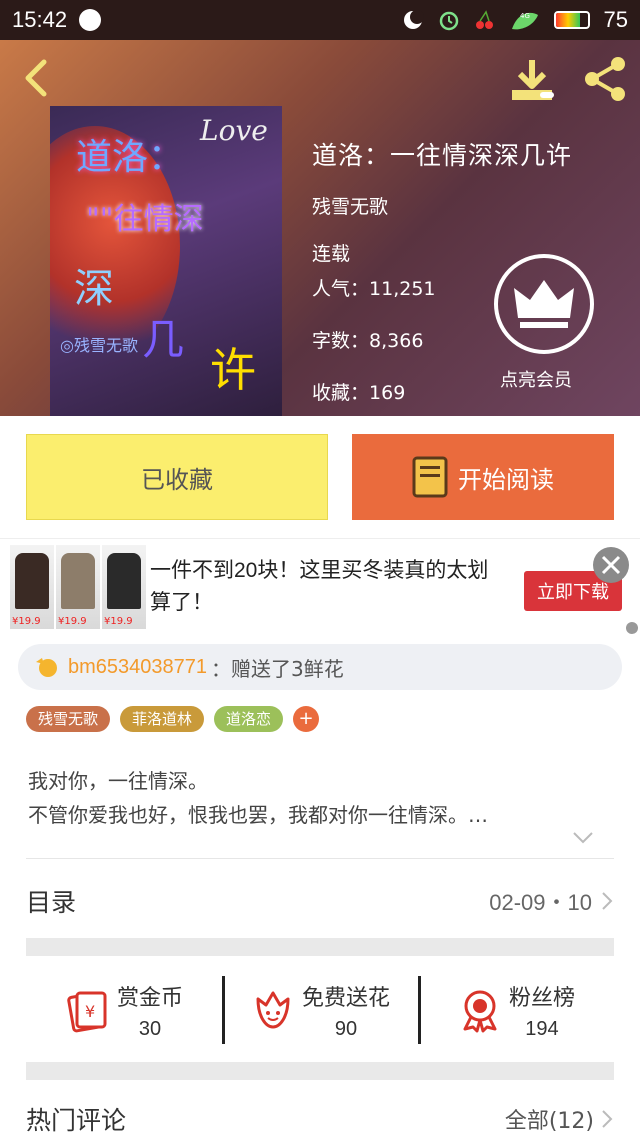  What do you see at coordinates (430, 477) in the screenshot?
I see `book-icon` at bounding box center [430, 477].